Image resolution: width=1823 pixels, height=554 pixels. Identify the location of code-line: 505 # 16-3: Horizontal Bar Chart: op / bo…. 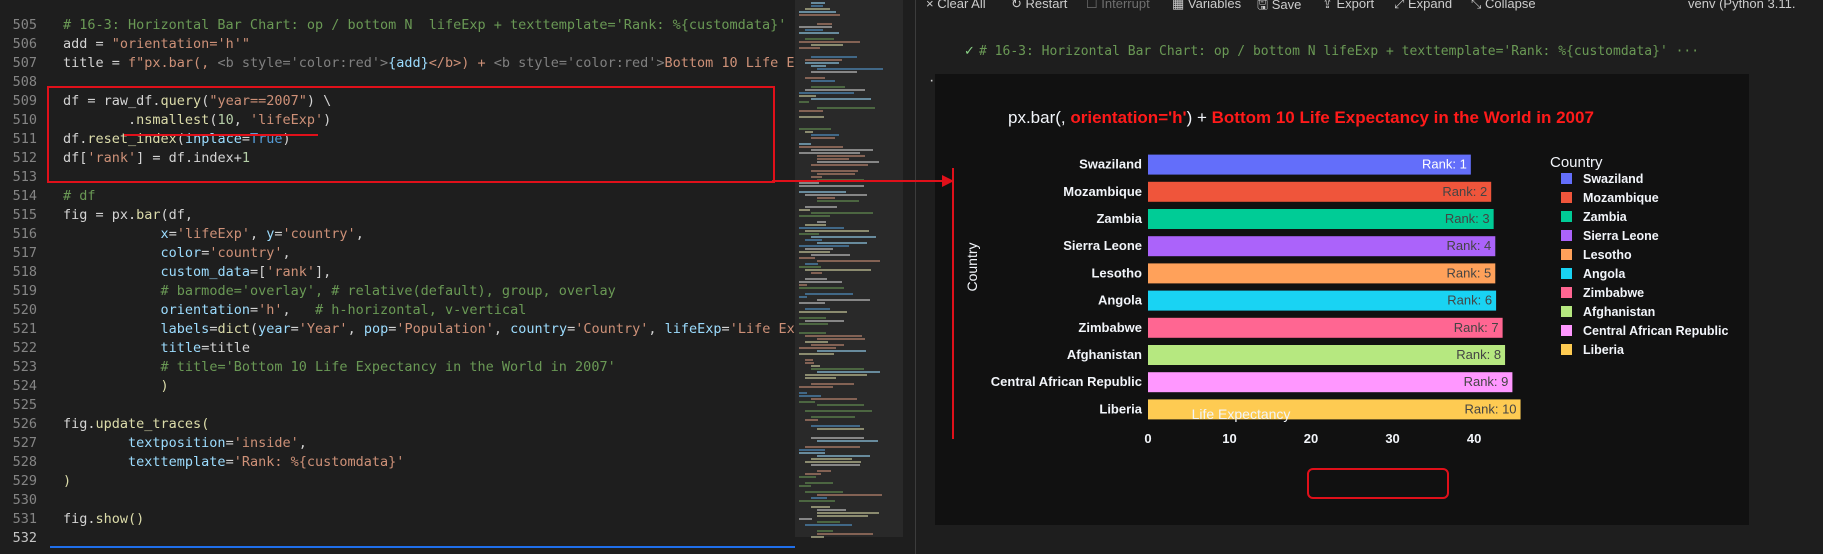
(397, 25).